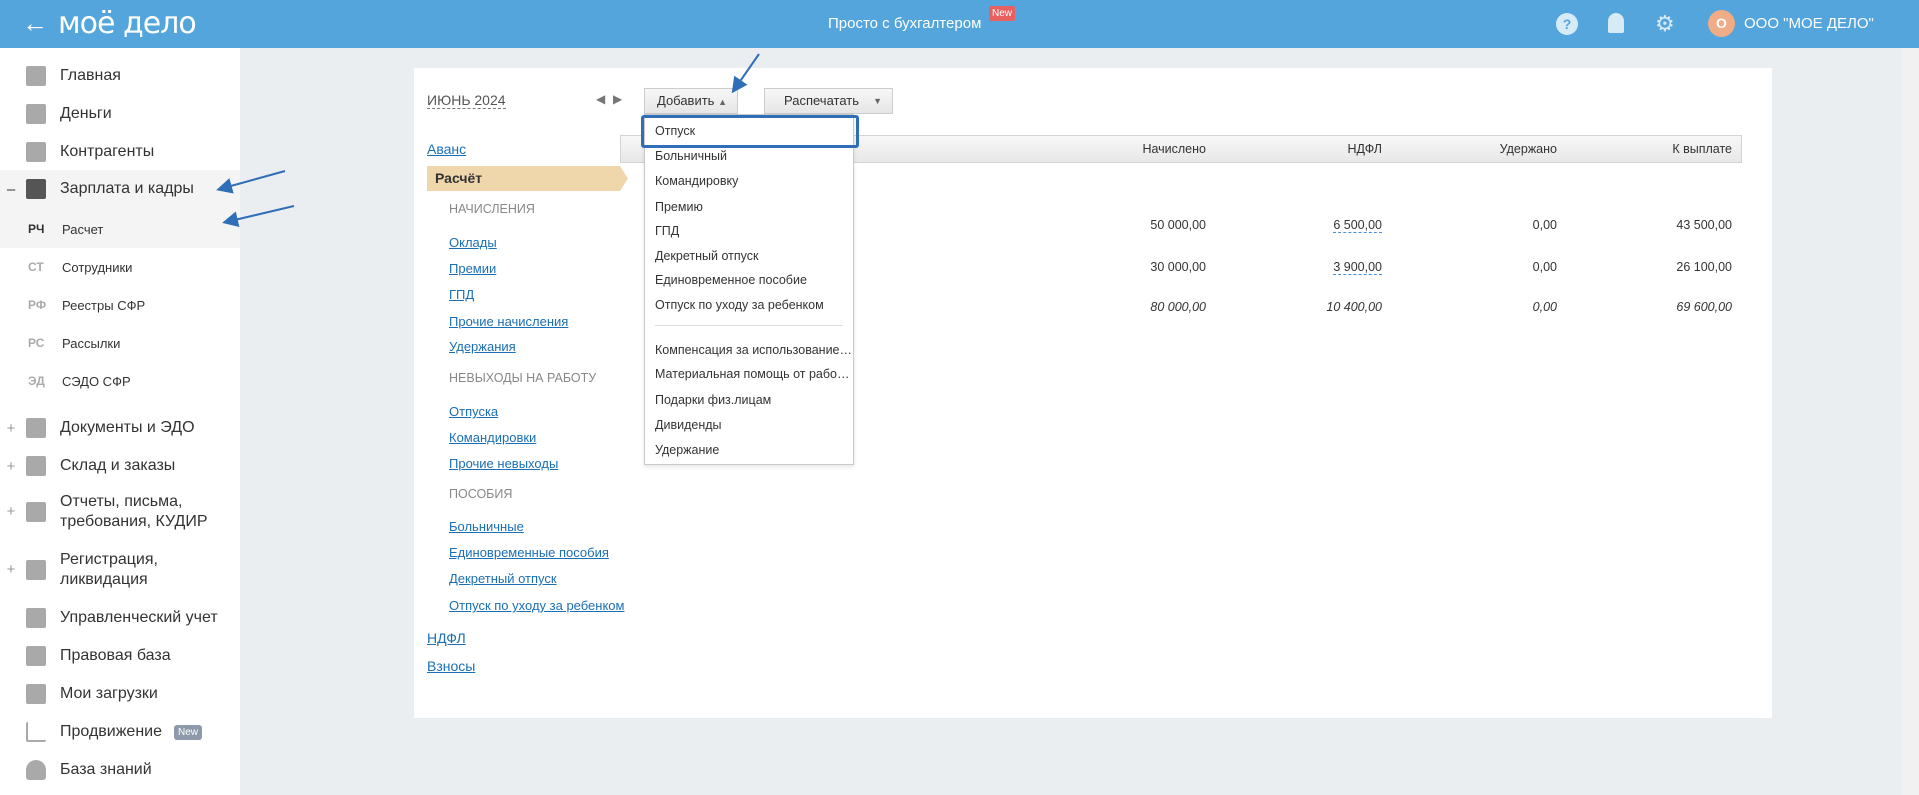 This screenshot has height=795, width=1919. I want to click on nav-ndfl: НДФЛ, so click(446, 638).